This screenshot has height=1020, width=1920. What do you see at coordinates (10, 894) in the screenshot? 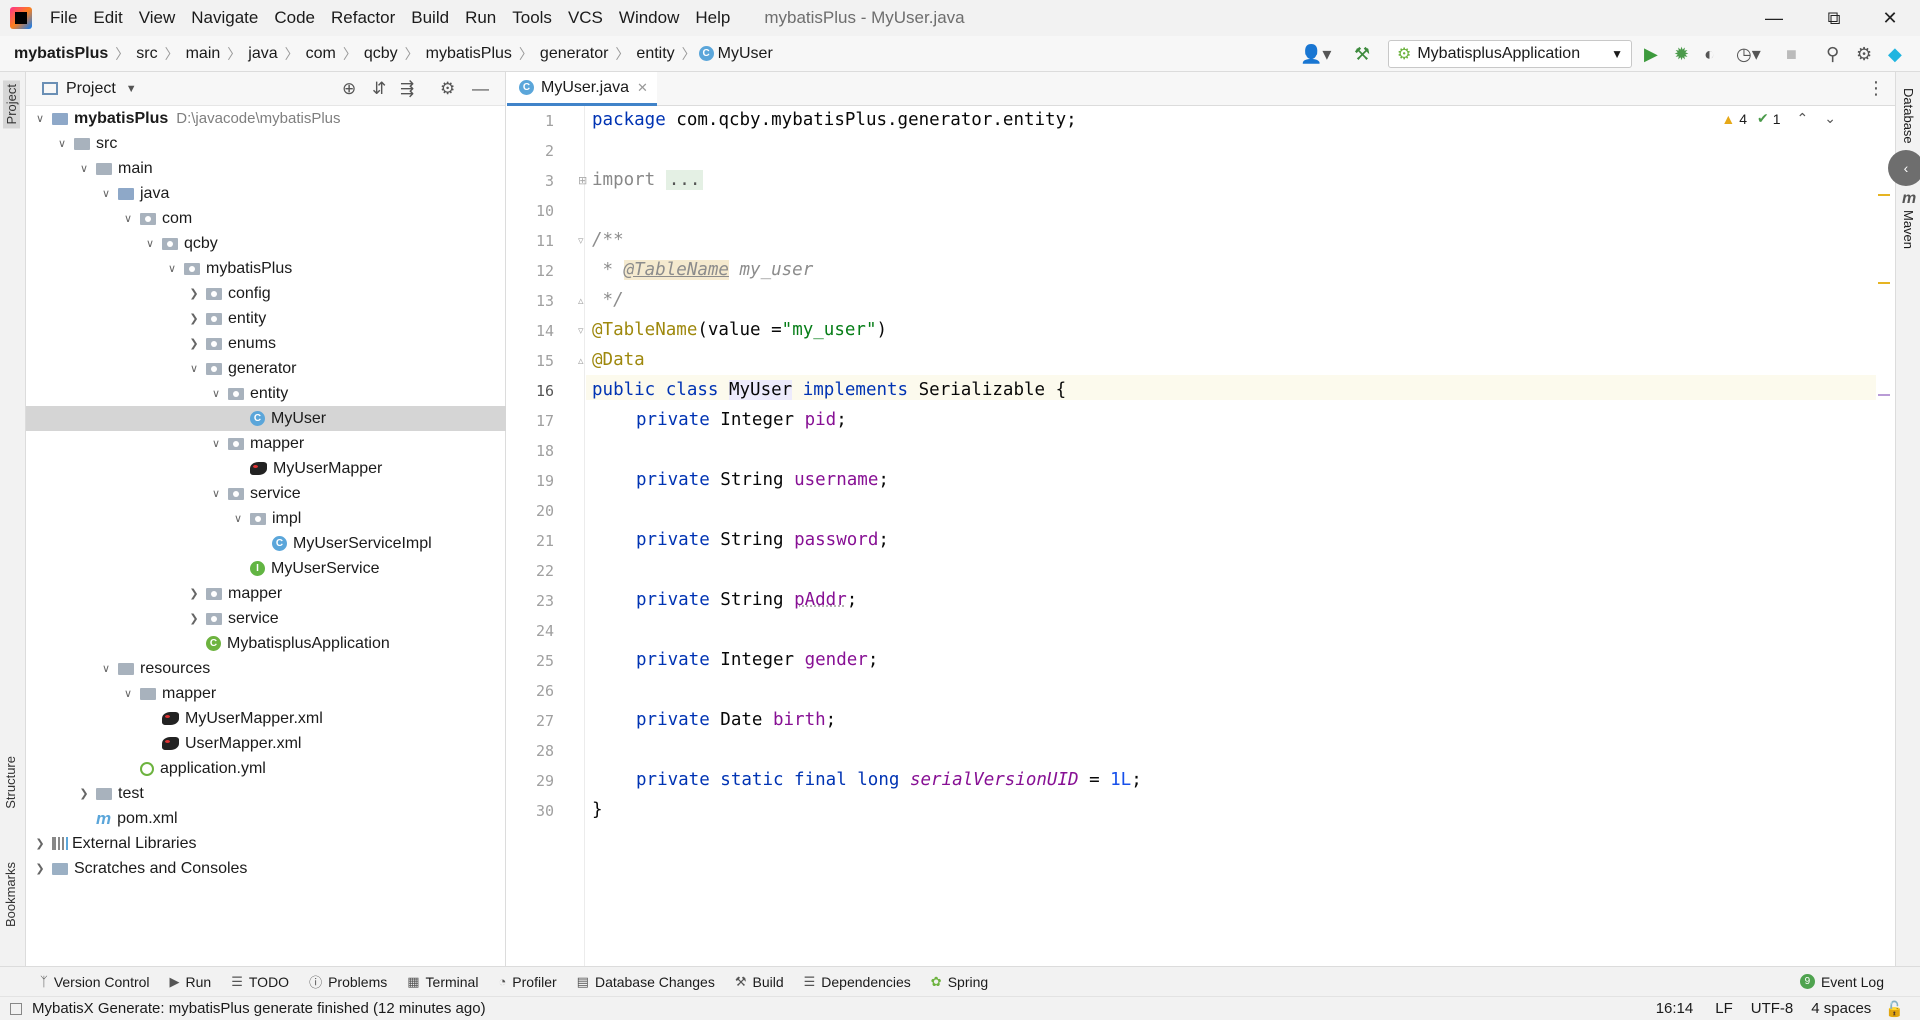
I see `bookmarks-tool-tab: Bookmarks` at bounding box center [10, 894].